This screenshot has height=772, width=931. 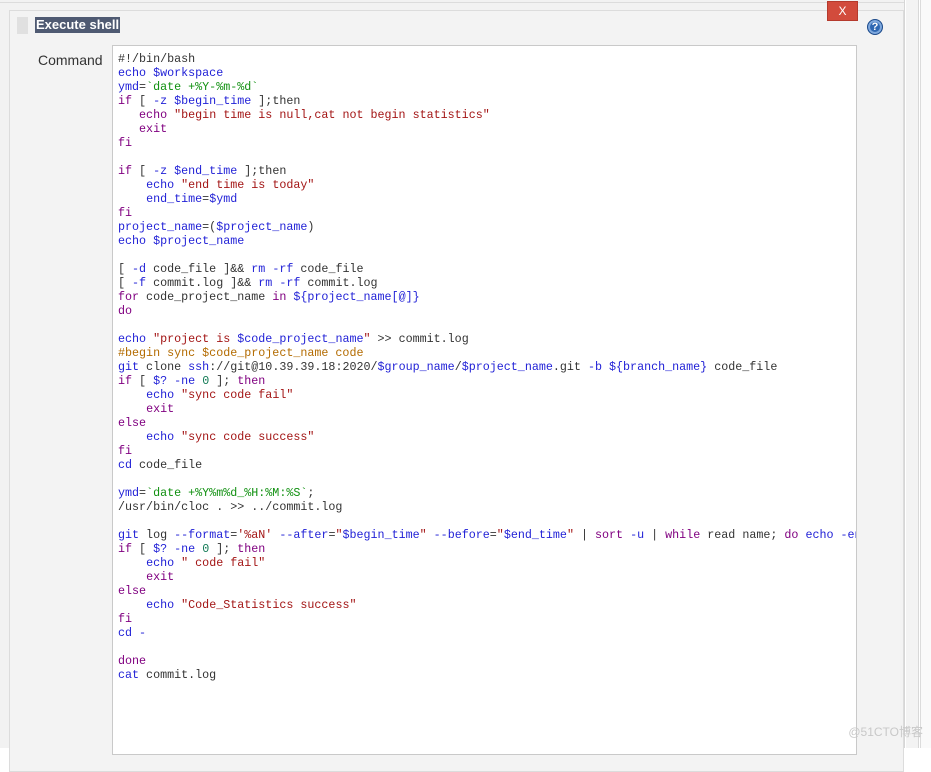 I want to click on code-line: fi, so click(x=487, y=213).